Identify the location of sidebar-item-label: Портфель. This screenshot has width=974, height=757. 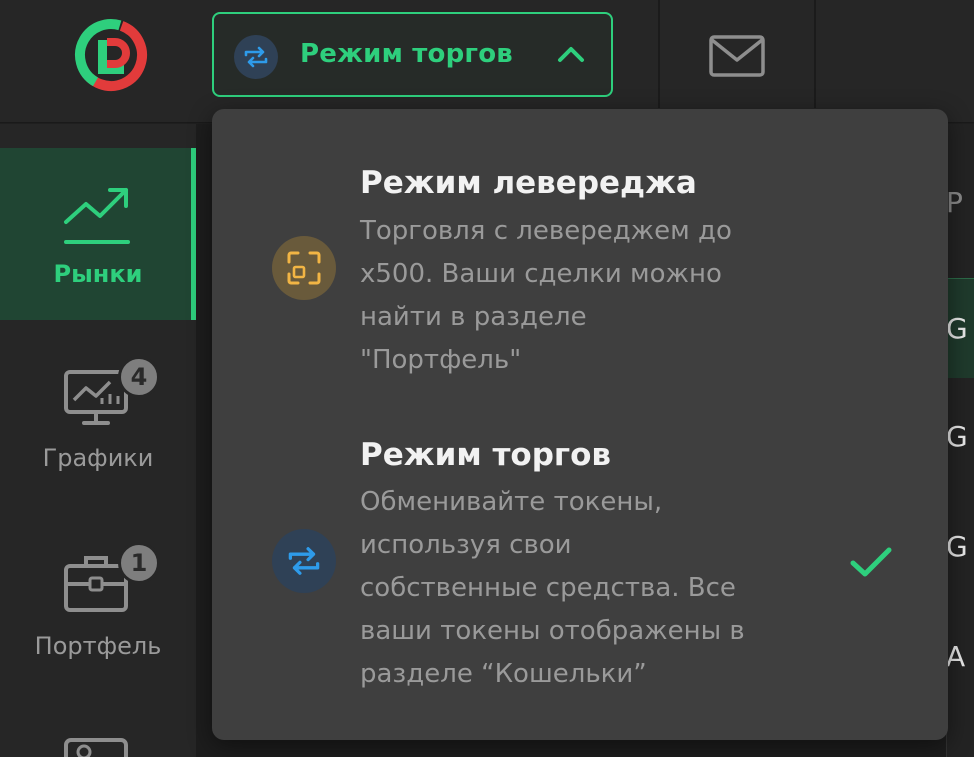
(98, 646).